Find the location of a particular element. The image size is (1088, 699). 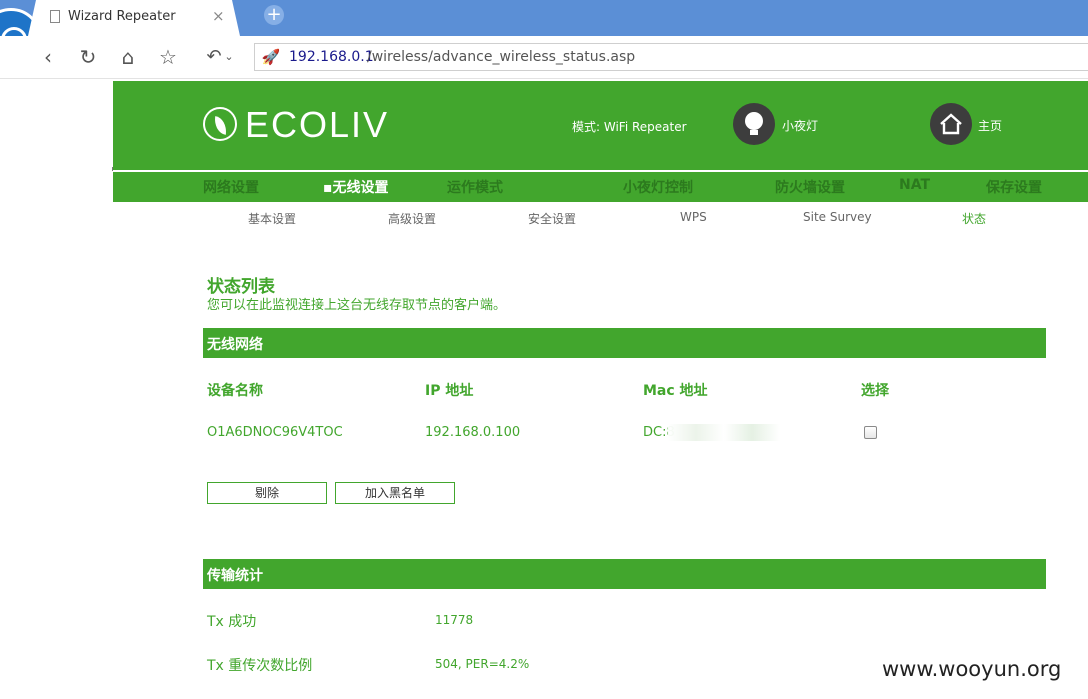

rocket-icon: 🚀 is located at coordinates (271, 57).